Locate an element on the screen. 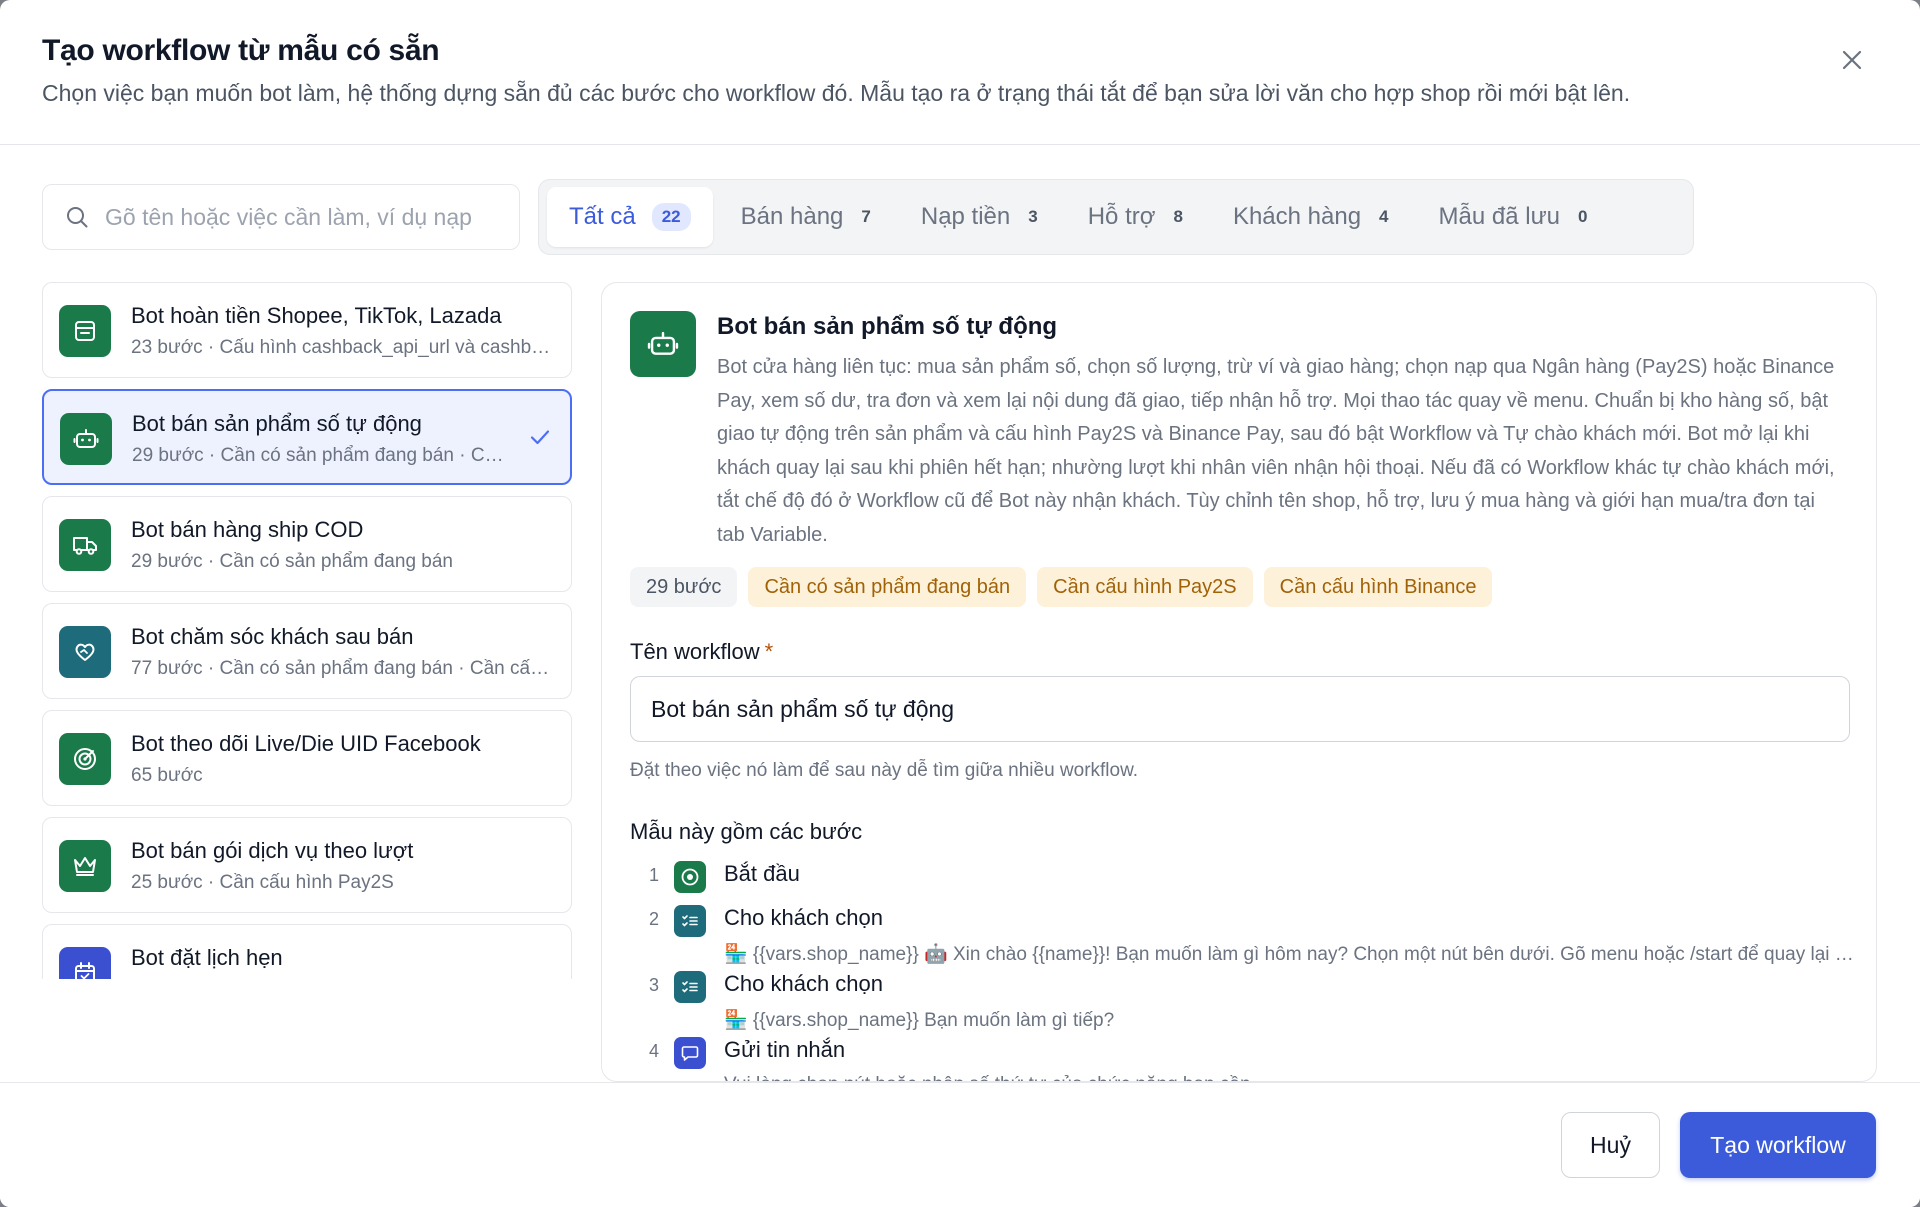 Image resolution: width=1920 pixels, height=1207 pixels. detail-title: Bot bán sản phẩm số tự động is located at coordinates (887, 326).